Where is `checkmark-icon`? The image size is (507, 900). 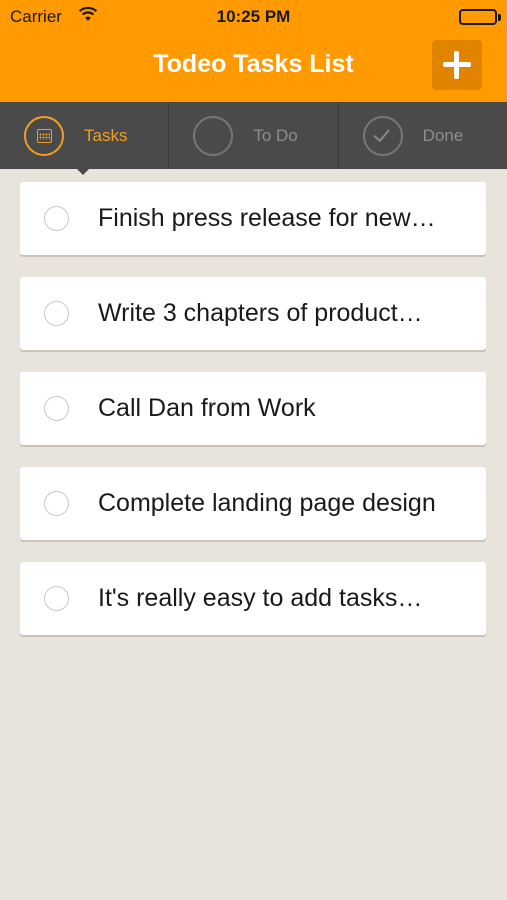 checkmark-icon is located at coordinates (381, 133).